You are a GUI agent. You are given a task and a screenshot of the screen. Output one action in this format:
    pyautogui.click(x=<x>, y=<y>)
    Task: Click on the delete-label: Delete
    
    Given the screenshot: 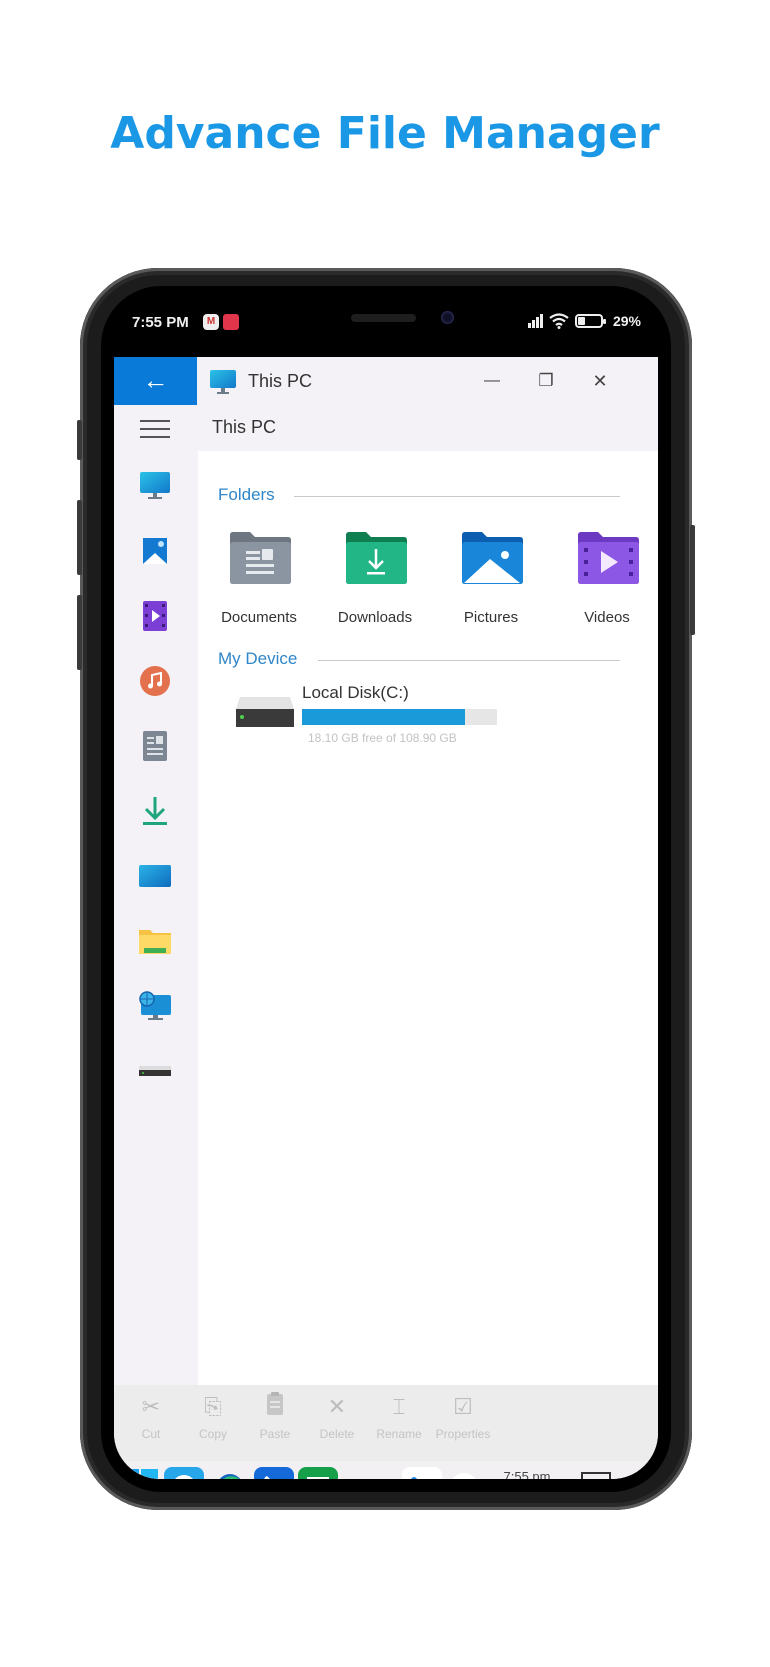 What is the action you would take?
    pyautogui.click(x=337, y=1434)
    